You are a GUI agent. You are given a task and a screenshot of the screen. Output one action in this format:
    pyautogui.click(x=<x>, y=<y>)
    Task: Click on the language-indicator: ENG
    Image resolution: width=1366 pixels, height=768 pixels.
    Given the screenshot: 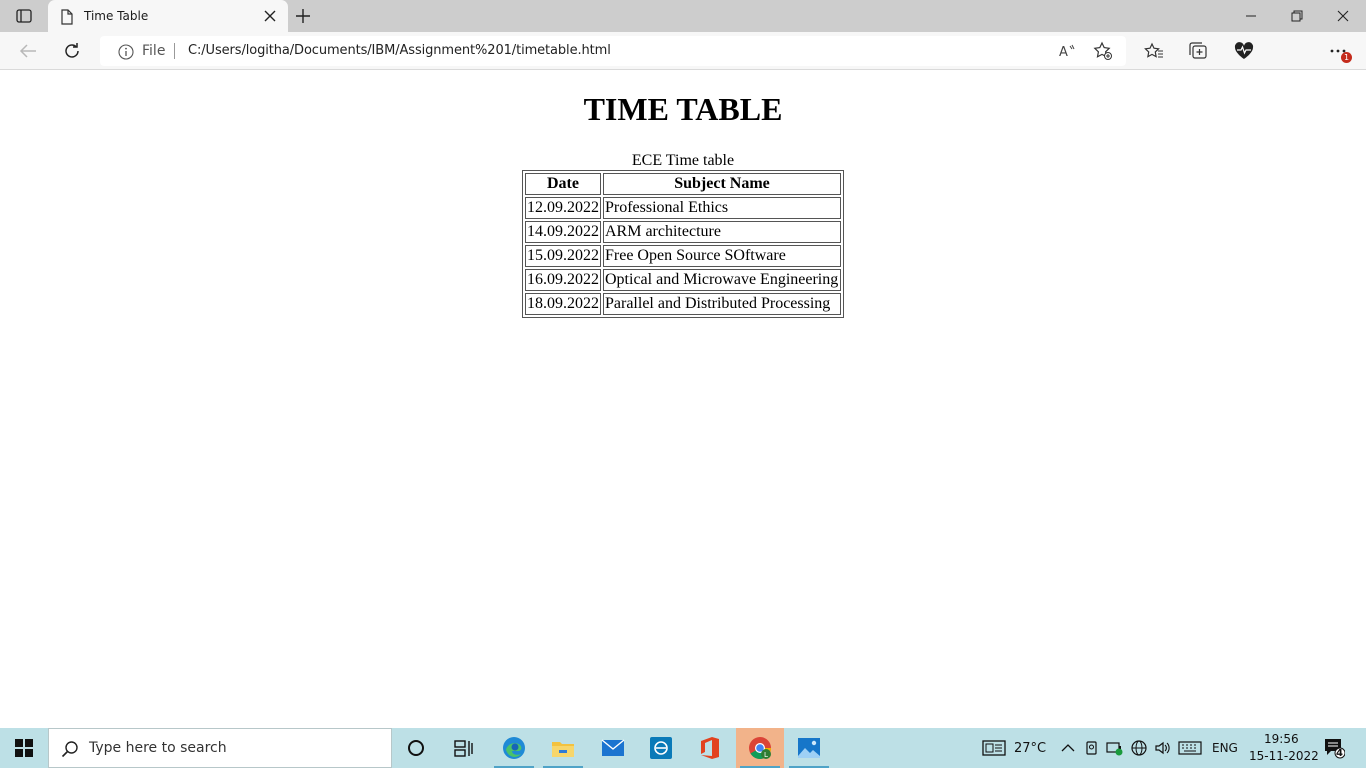 What is the action you would take?
    pyautogui.click(x=1225, y=748)
    